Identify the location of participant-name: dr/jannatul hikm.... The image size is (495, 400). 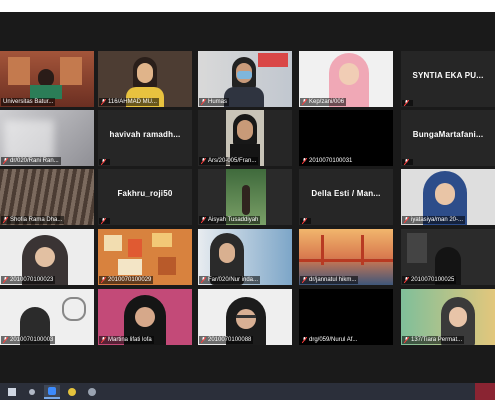
(333, 280).